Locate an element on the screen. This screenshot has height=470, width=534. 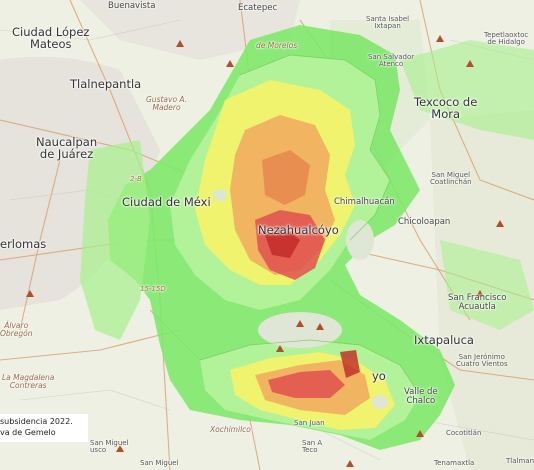
label-santa-isabel-ixtapan: Santa Isabel Ixtapan is located at coordinates (388, 23).